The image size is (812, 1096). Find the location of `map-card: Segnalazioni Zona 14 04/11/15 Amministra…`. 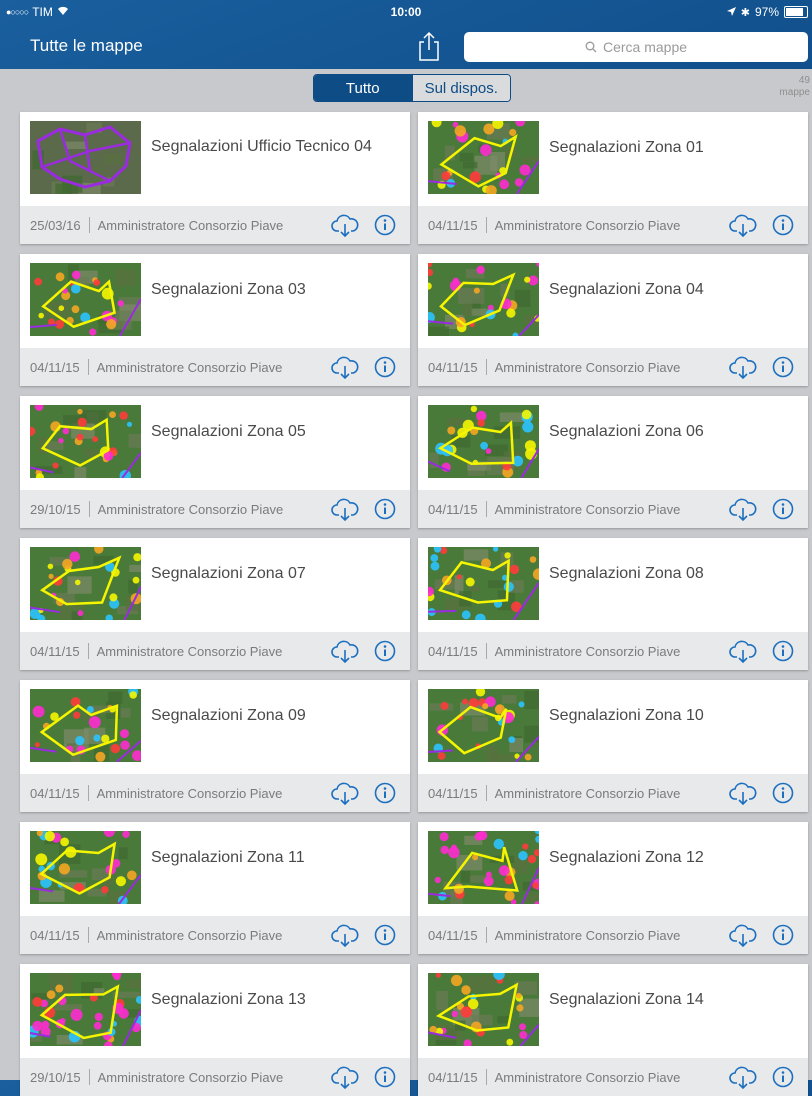

map-card: Segnalazioni Zona 14 04/11/15 Amministra… is located at coordinates (613, 1030).